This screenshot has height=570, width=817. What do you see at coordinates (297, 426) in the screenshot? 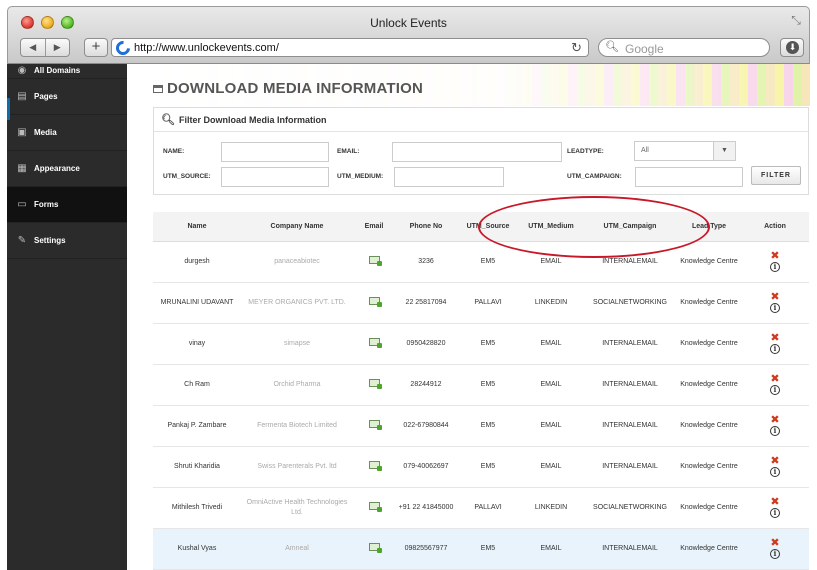
I see `cell-company: Fermenta Biotech Limited` at bounding box center [297, 426].